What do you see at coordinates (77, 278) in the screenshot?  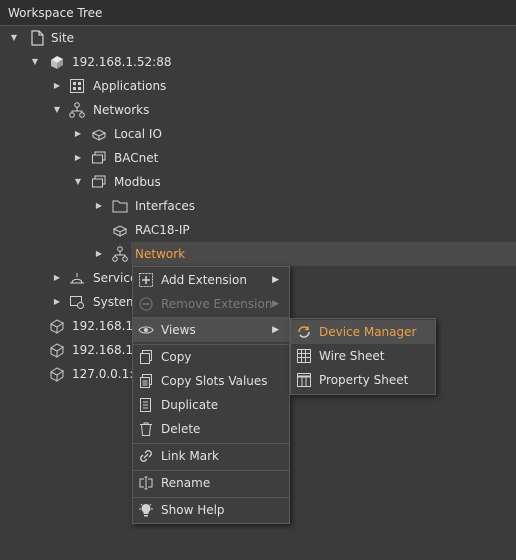 I see `services-icon` at bounding box center [77, 278].